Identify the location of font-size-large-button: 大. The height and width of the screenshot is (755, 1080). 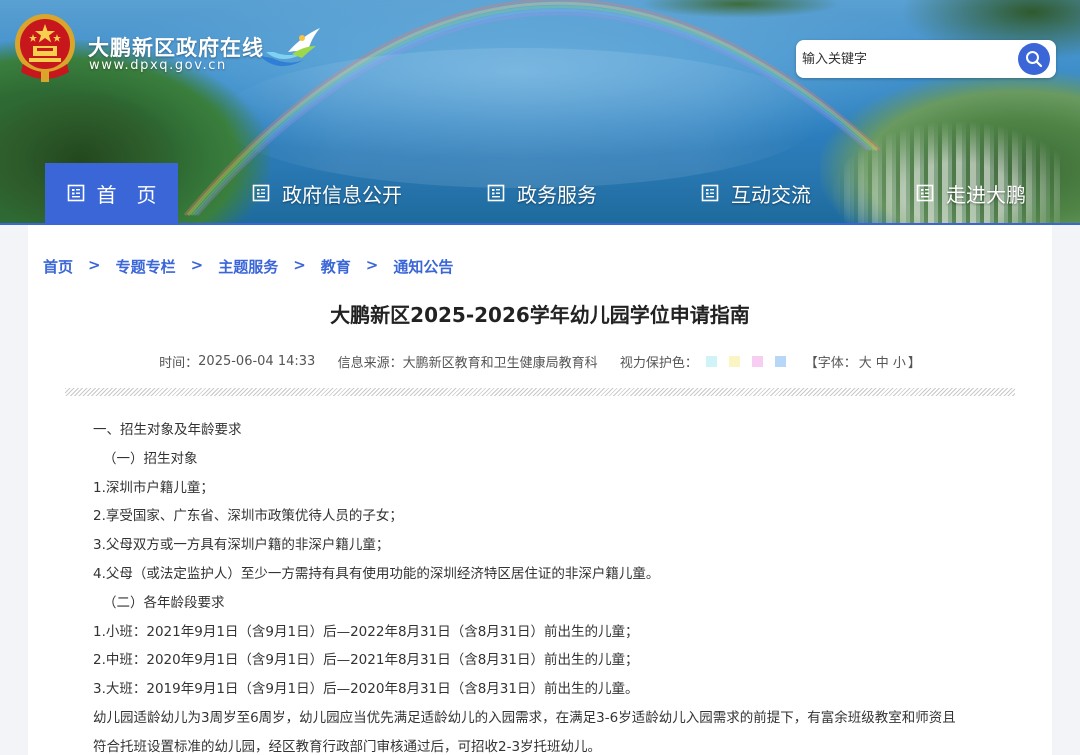
(865, 361).